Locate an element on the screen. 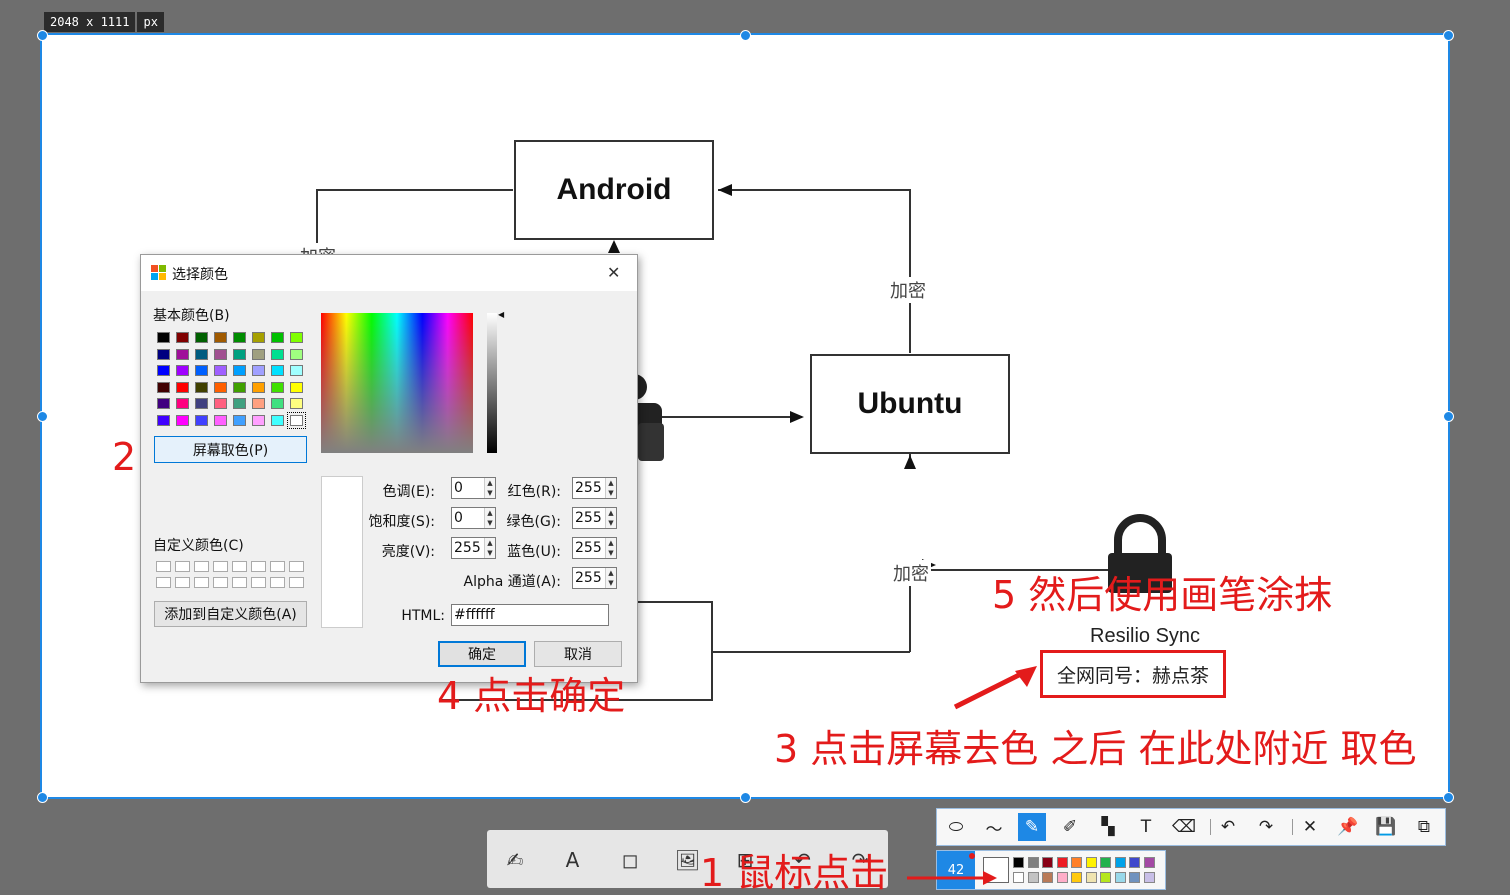 This screenshot has height=895, width=1510. copy-icon: ⧉ is located at coordinates (1424, 827).